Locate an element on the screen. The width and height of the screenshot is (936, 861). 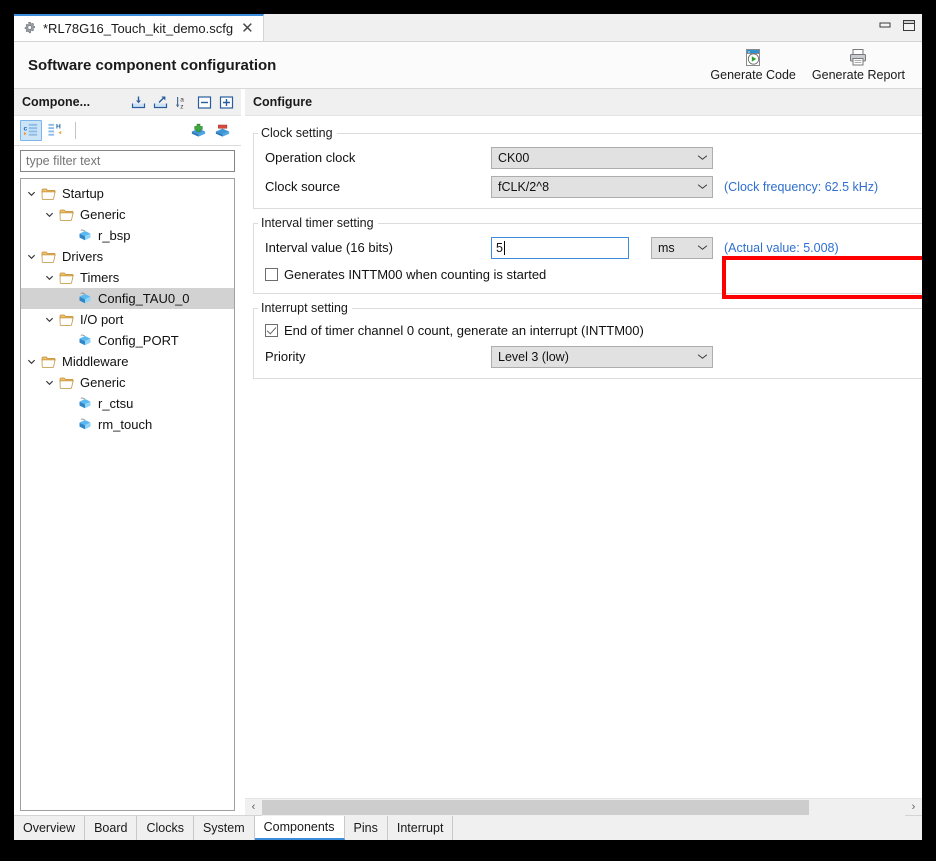
components-panel-header: Compone... a z is located at coordinates (127, 102).